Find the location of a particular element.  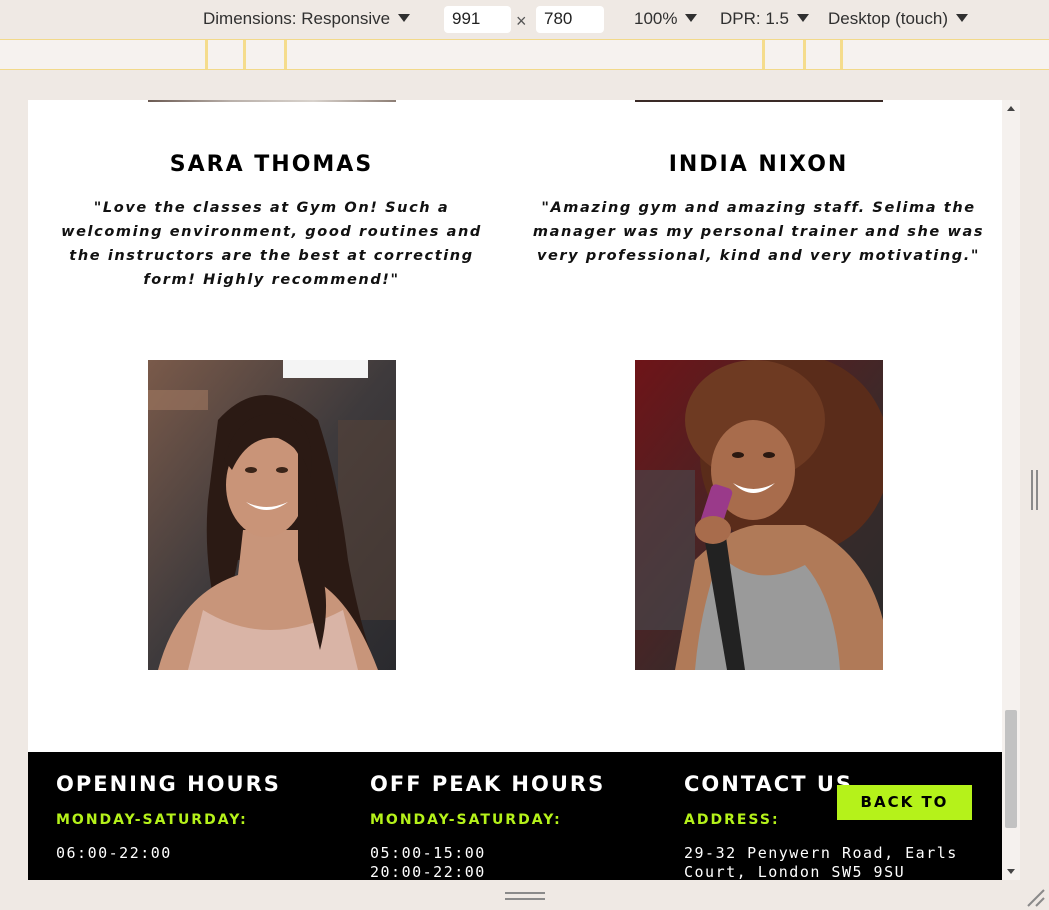

page-scrollbar is located at coordinates (1011, 490).